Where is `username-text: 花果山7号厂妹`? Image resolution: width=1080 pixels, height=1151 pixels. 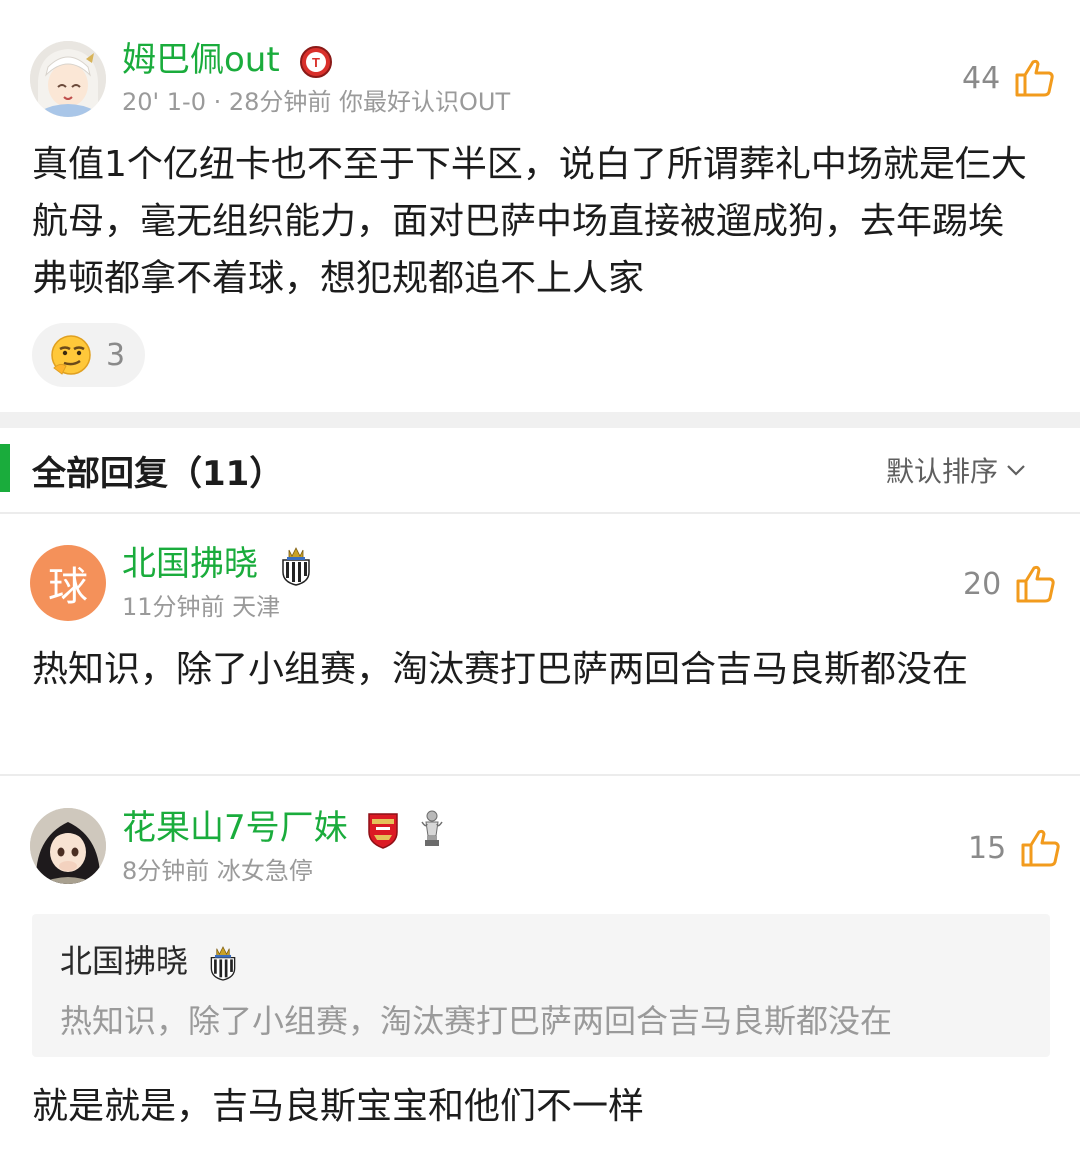 username-text: 花果山7号厂妹 is located at coordinates (235, 828).